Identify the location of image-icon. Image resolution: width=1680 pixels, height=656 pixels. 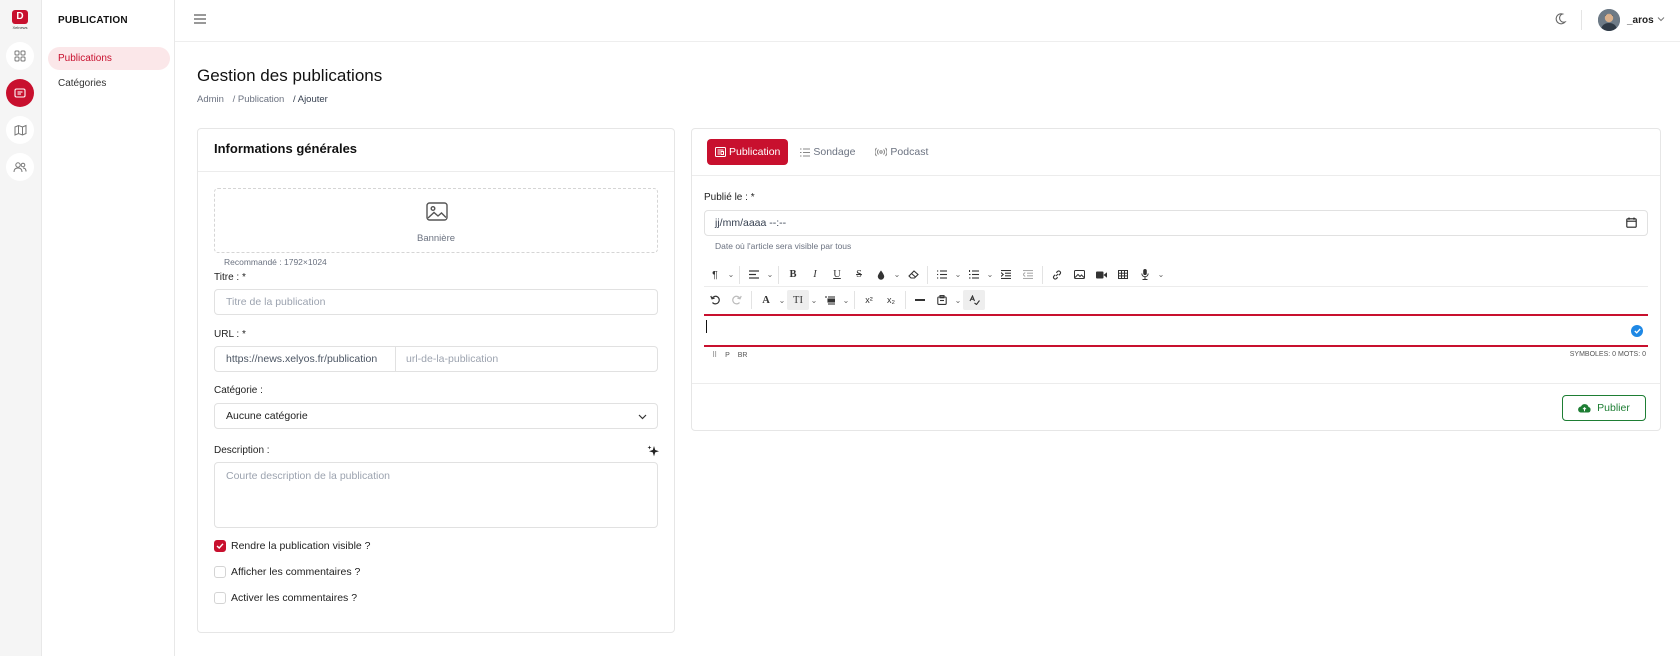
(1079, 274).